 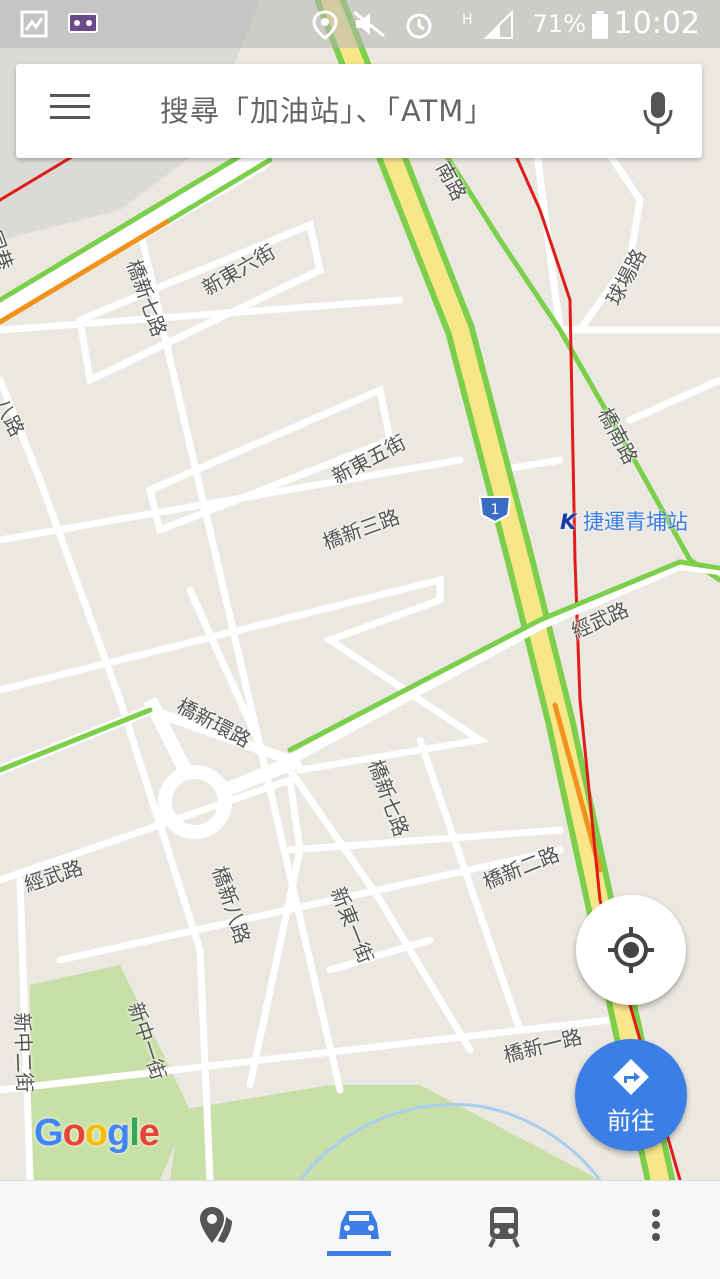 I want to click on street-label: 新中二街, so click(x=23, y=1052).